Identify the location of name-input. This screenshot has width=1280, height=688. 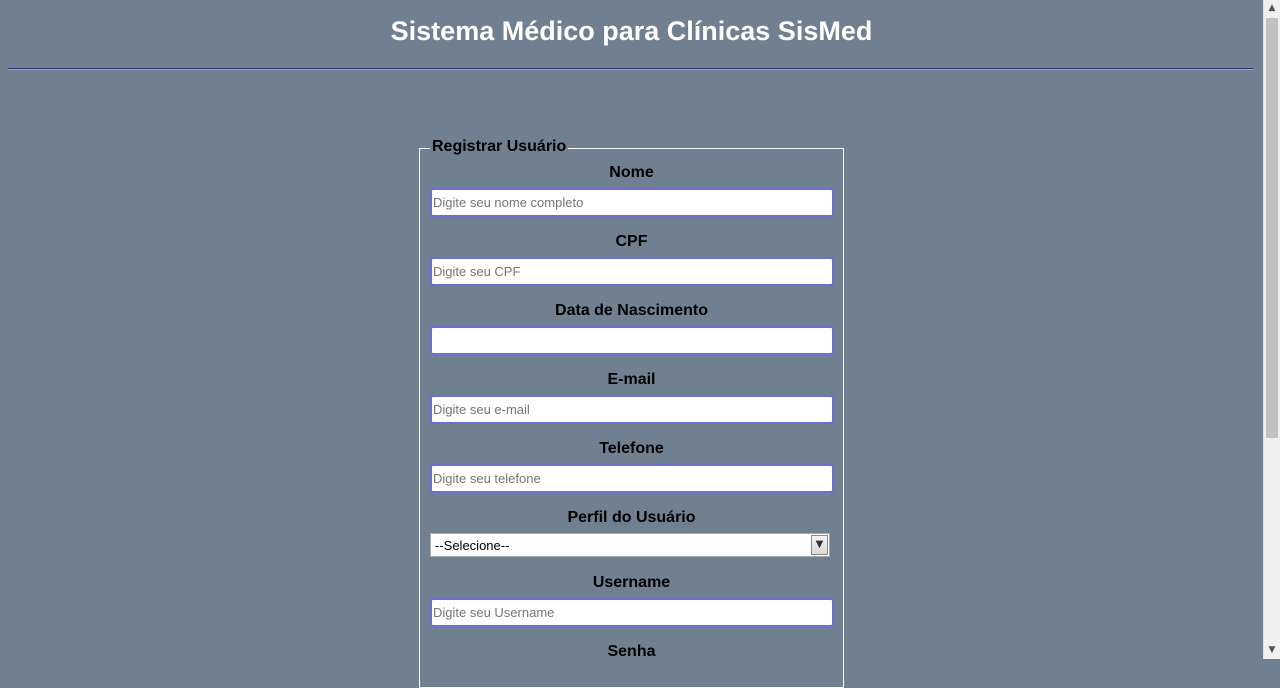
(632, 202).